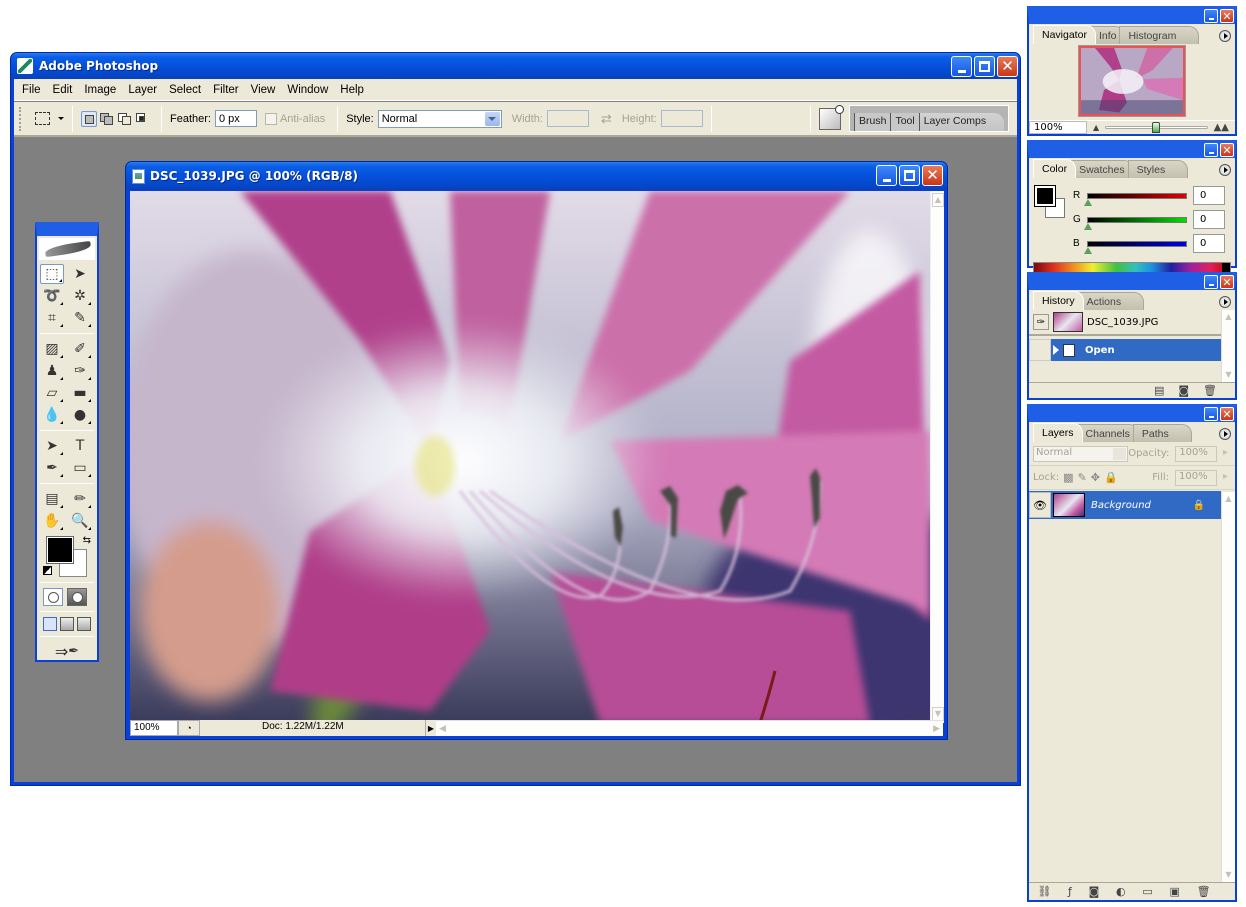 The width and height of the screenshot is (1246, 907). Describe the element at coordinates (1088, 226) in the screenshot. I see `green-slider-knob` at that location.